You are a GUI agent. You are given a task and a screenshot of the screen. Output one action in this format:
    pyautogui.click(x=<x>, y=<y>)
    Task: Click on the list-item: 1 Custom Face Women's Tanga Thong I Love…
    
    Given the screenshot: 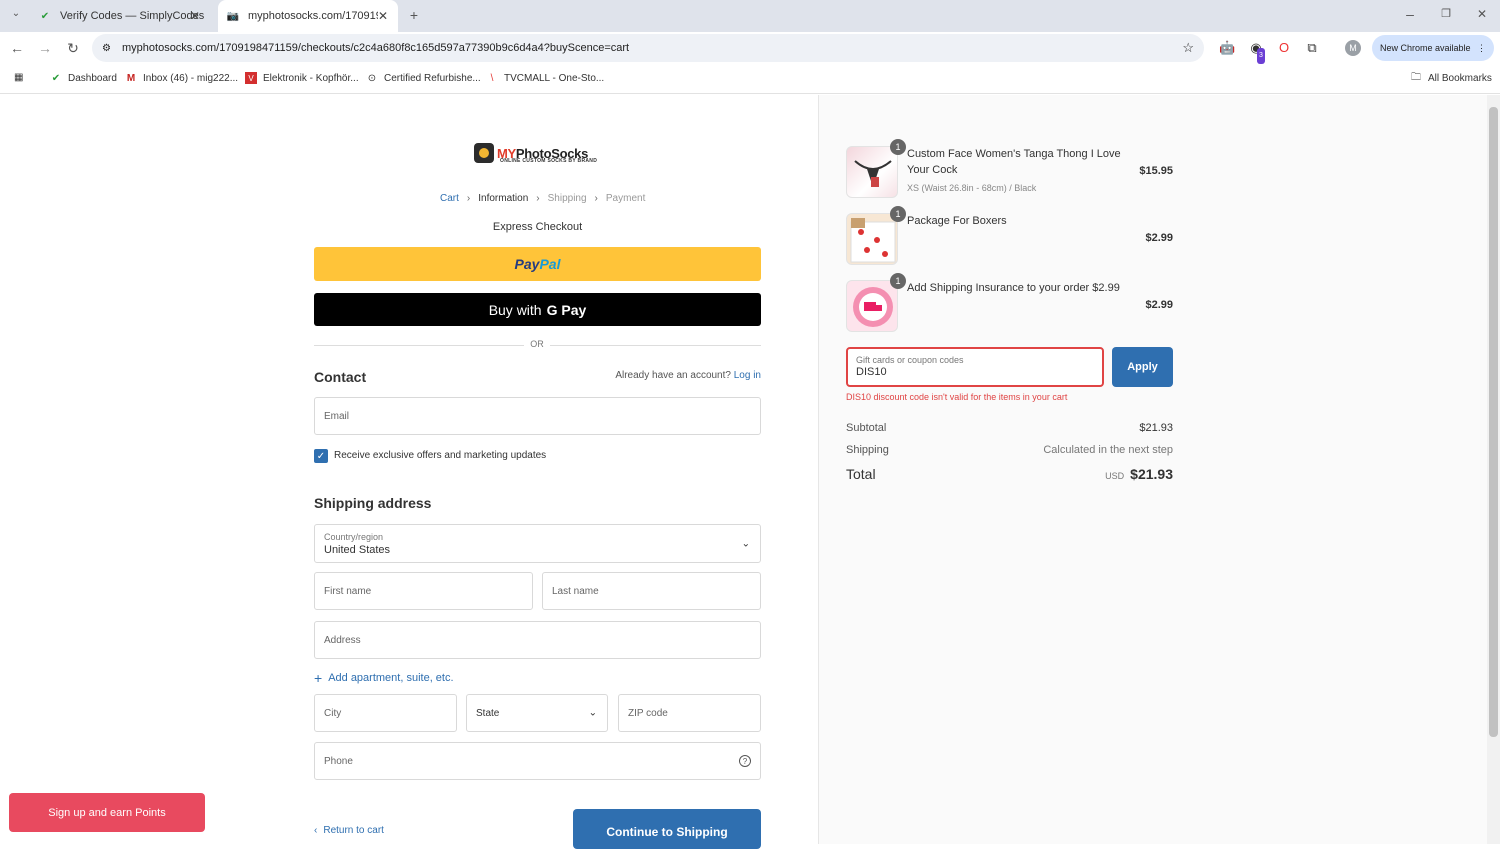 What is the action you would take?
    pyautogui.click(x=1009, y=169)
    